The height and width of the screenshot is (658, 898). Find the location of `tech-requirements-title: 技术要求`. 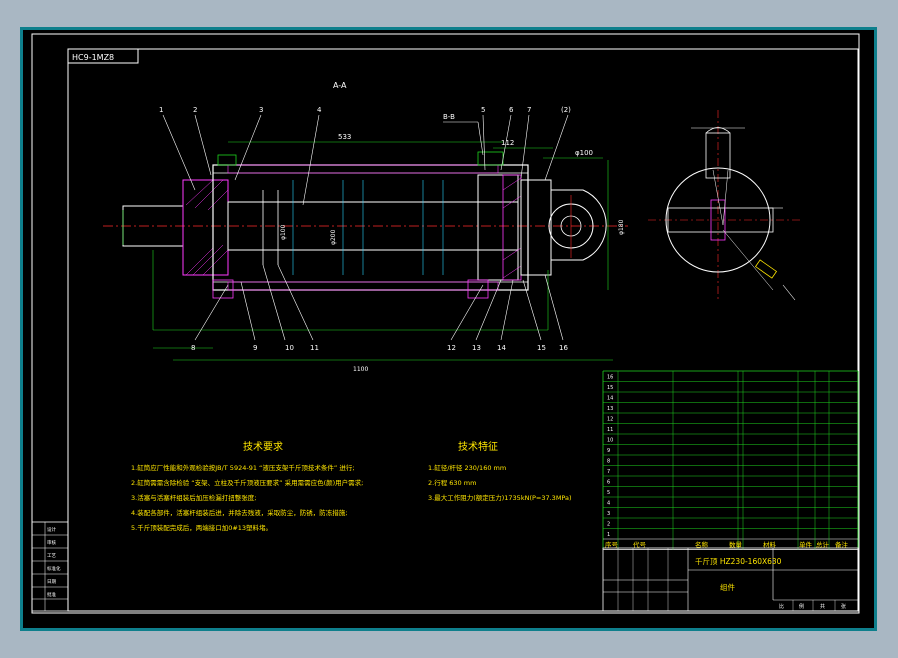

tech-requirements-title: 技术要求 is located at coordinates (263, 446).